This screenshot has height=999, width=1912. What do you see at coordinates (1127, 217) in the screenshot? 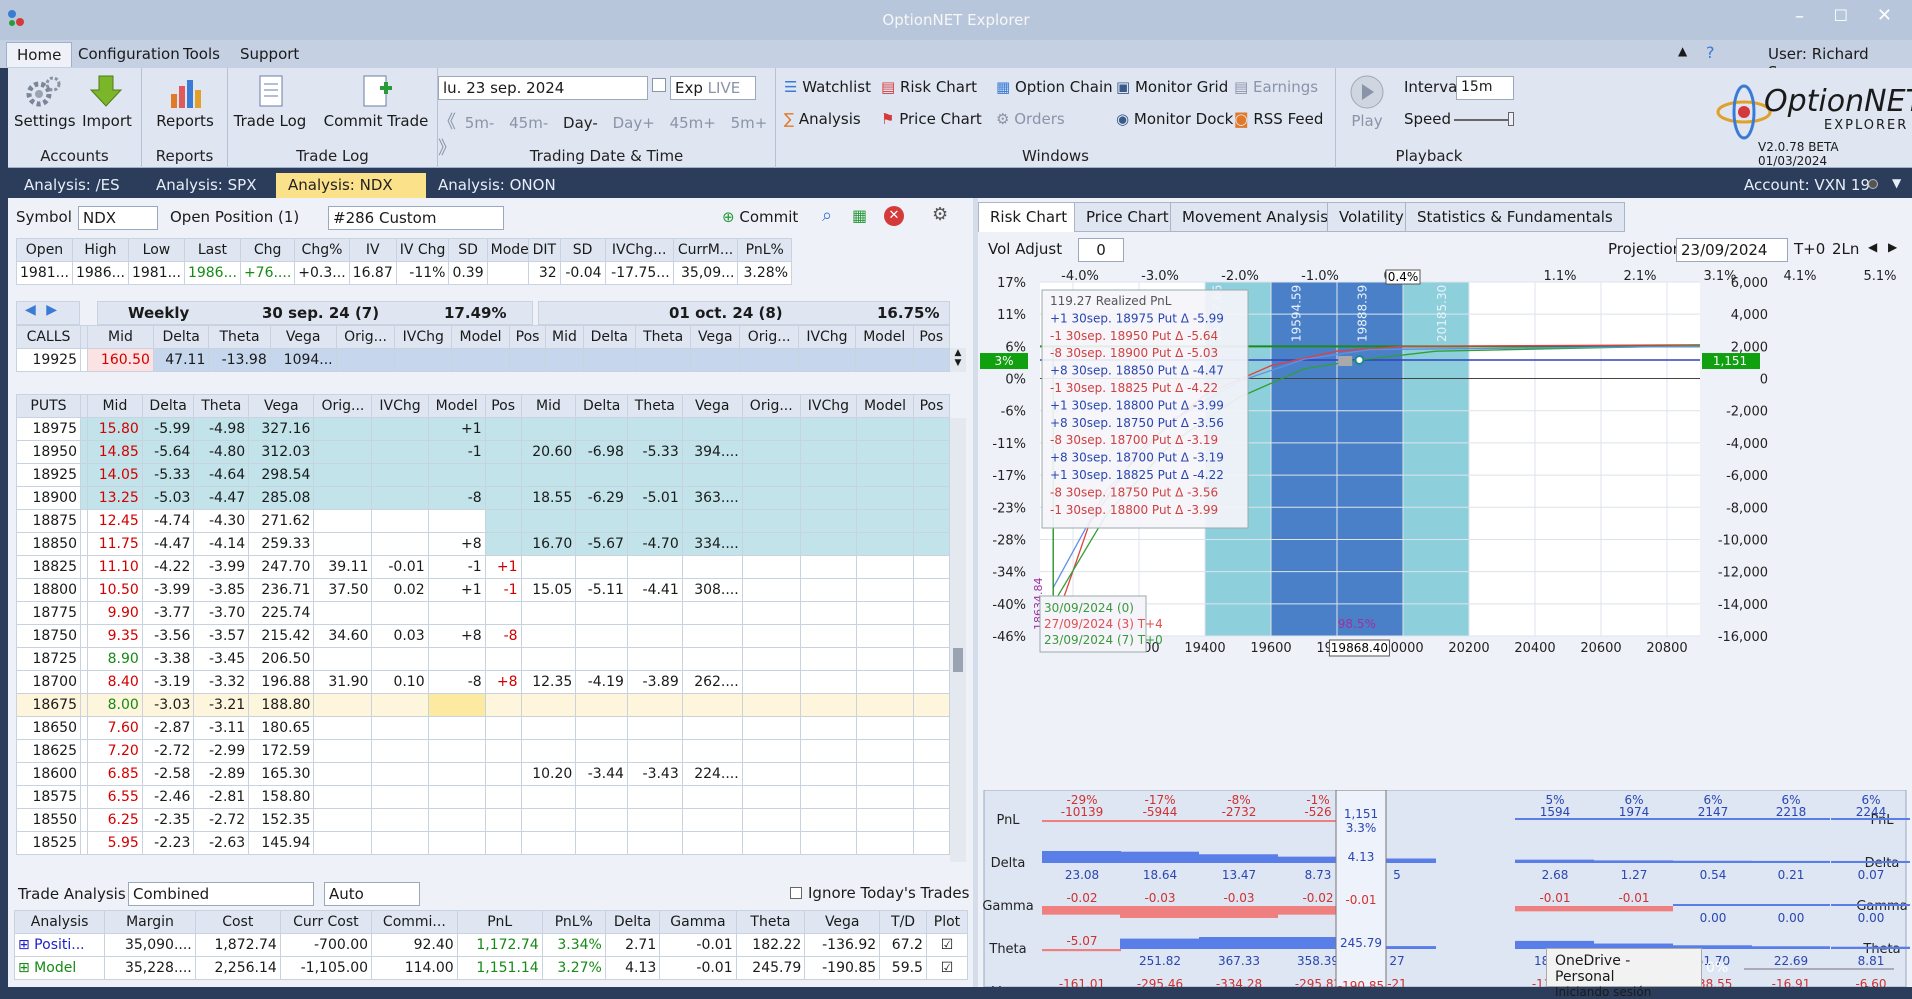
I see `tab-price-chart: Price Chart` at bounding box center [1127, 217].